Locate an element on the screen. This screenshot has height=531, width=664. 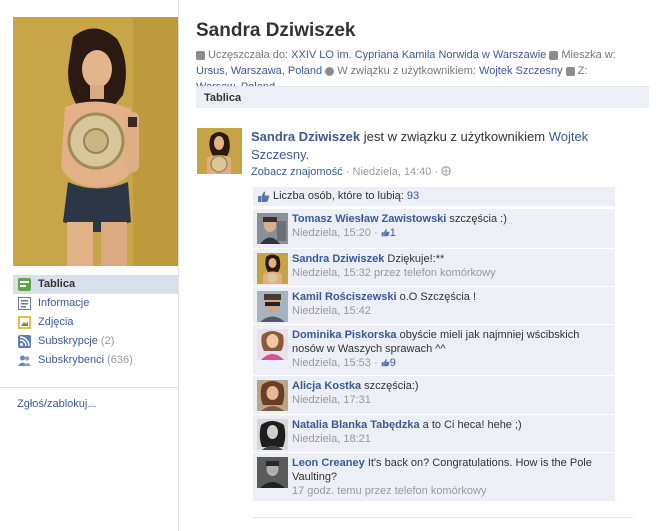
likes-label: Liczba osób, które to lubią: is located at coordinates (338, 196).